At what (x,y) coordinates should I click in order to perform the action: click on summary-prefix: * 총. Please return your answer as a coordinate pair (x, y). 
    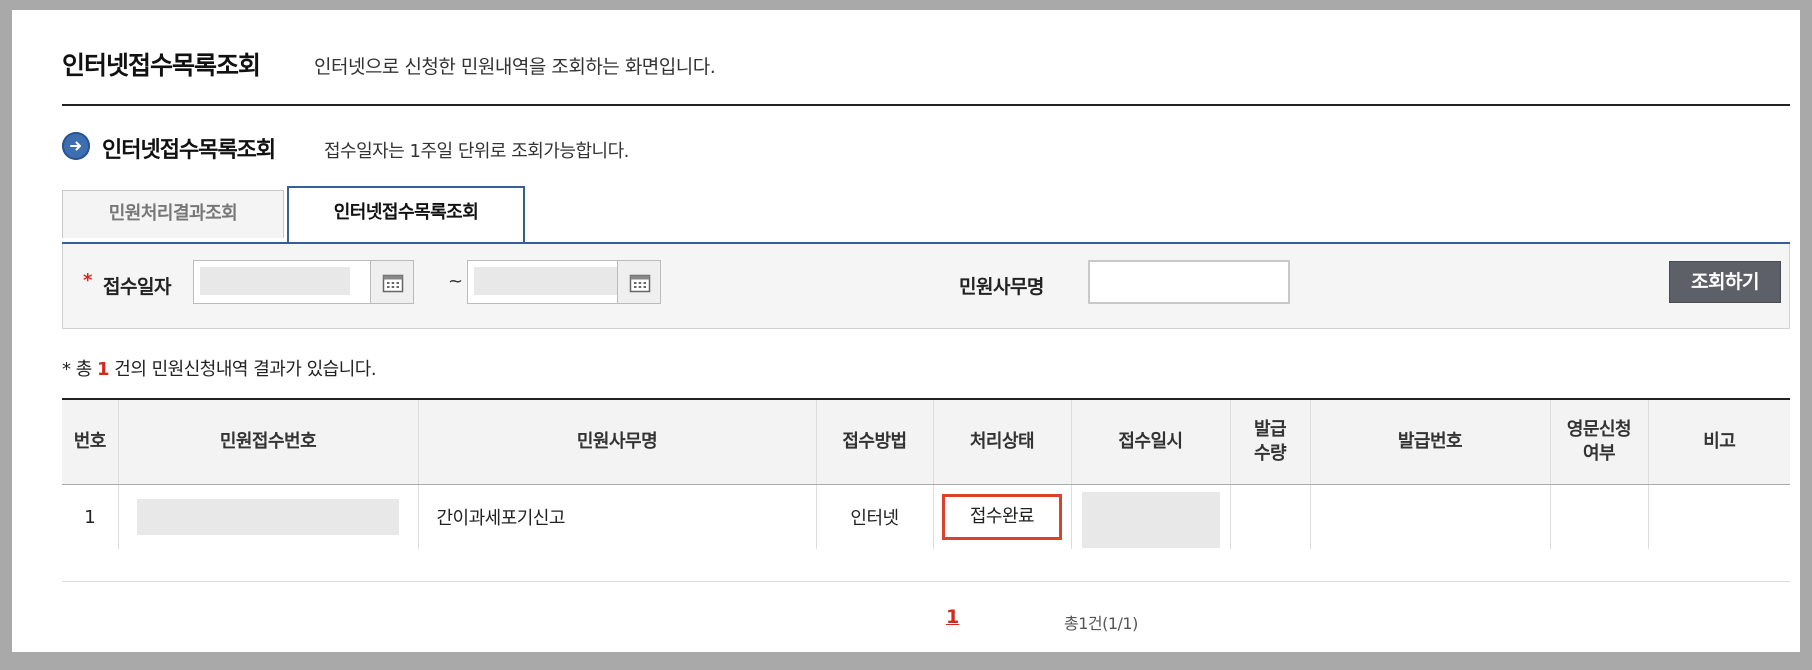
    Looking at the image, I should click on (80, 369).